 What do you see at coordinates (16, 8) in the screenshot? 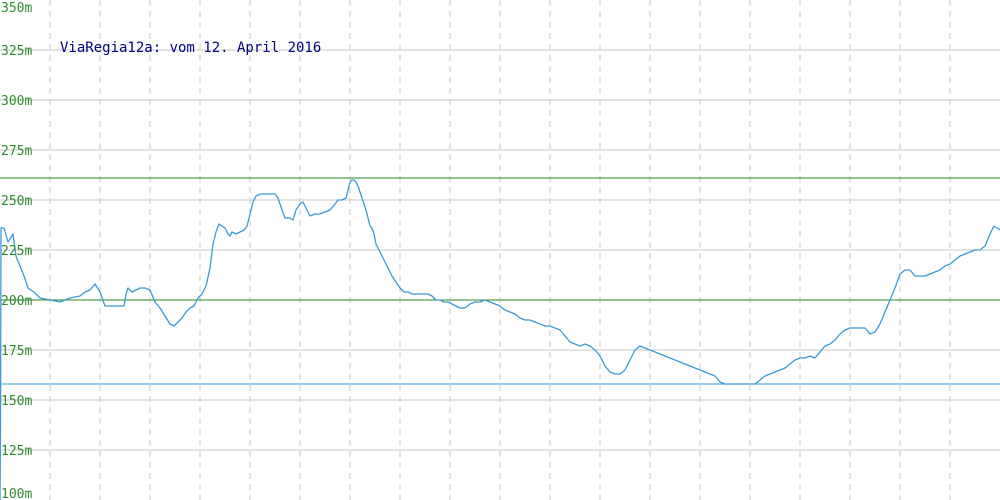
I see `y-tick-label: 350m` at bounding box center [16, 8].